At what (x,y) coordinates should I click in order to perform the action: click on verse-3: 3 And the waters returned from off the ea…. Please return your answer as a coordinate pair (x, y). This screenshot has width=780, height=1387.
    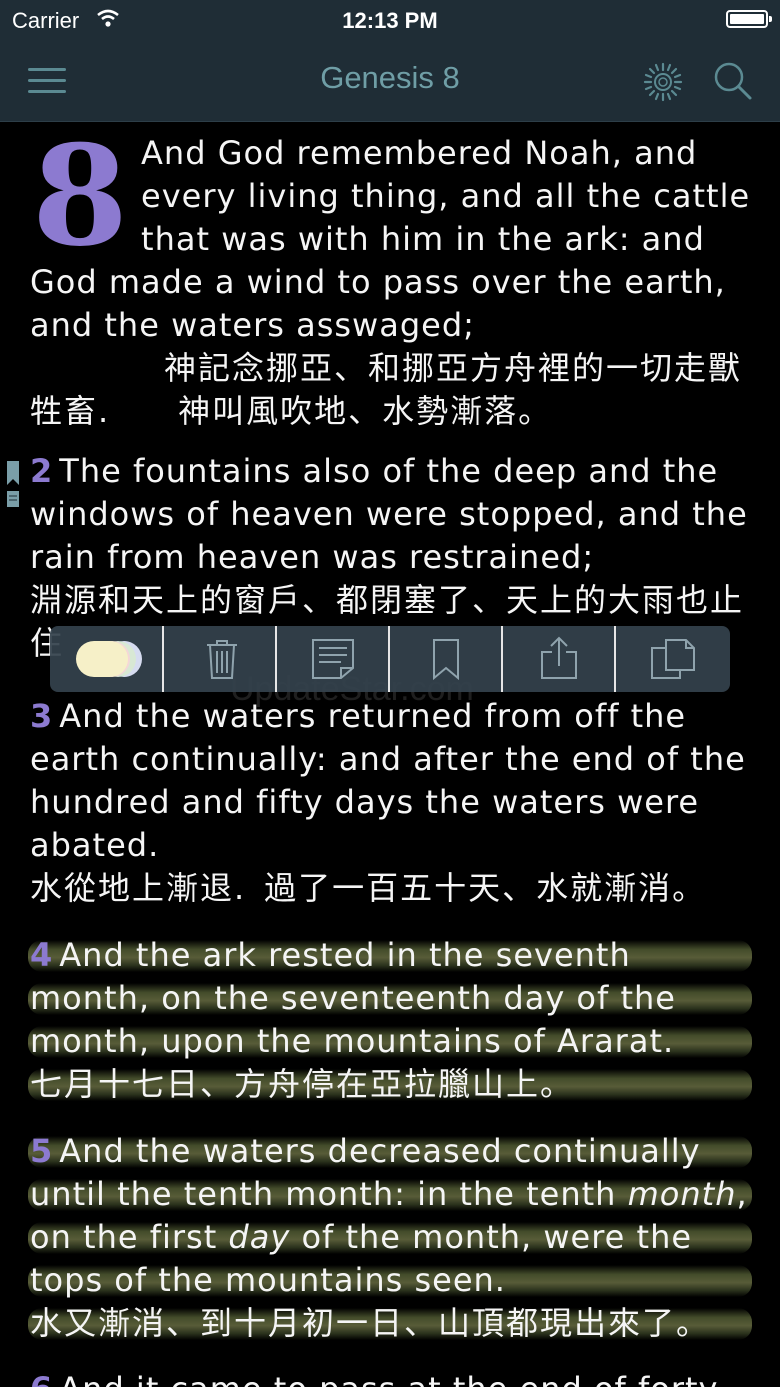
    Looking at the image, I should click on (395, 802).